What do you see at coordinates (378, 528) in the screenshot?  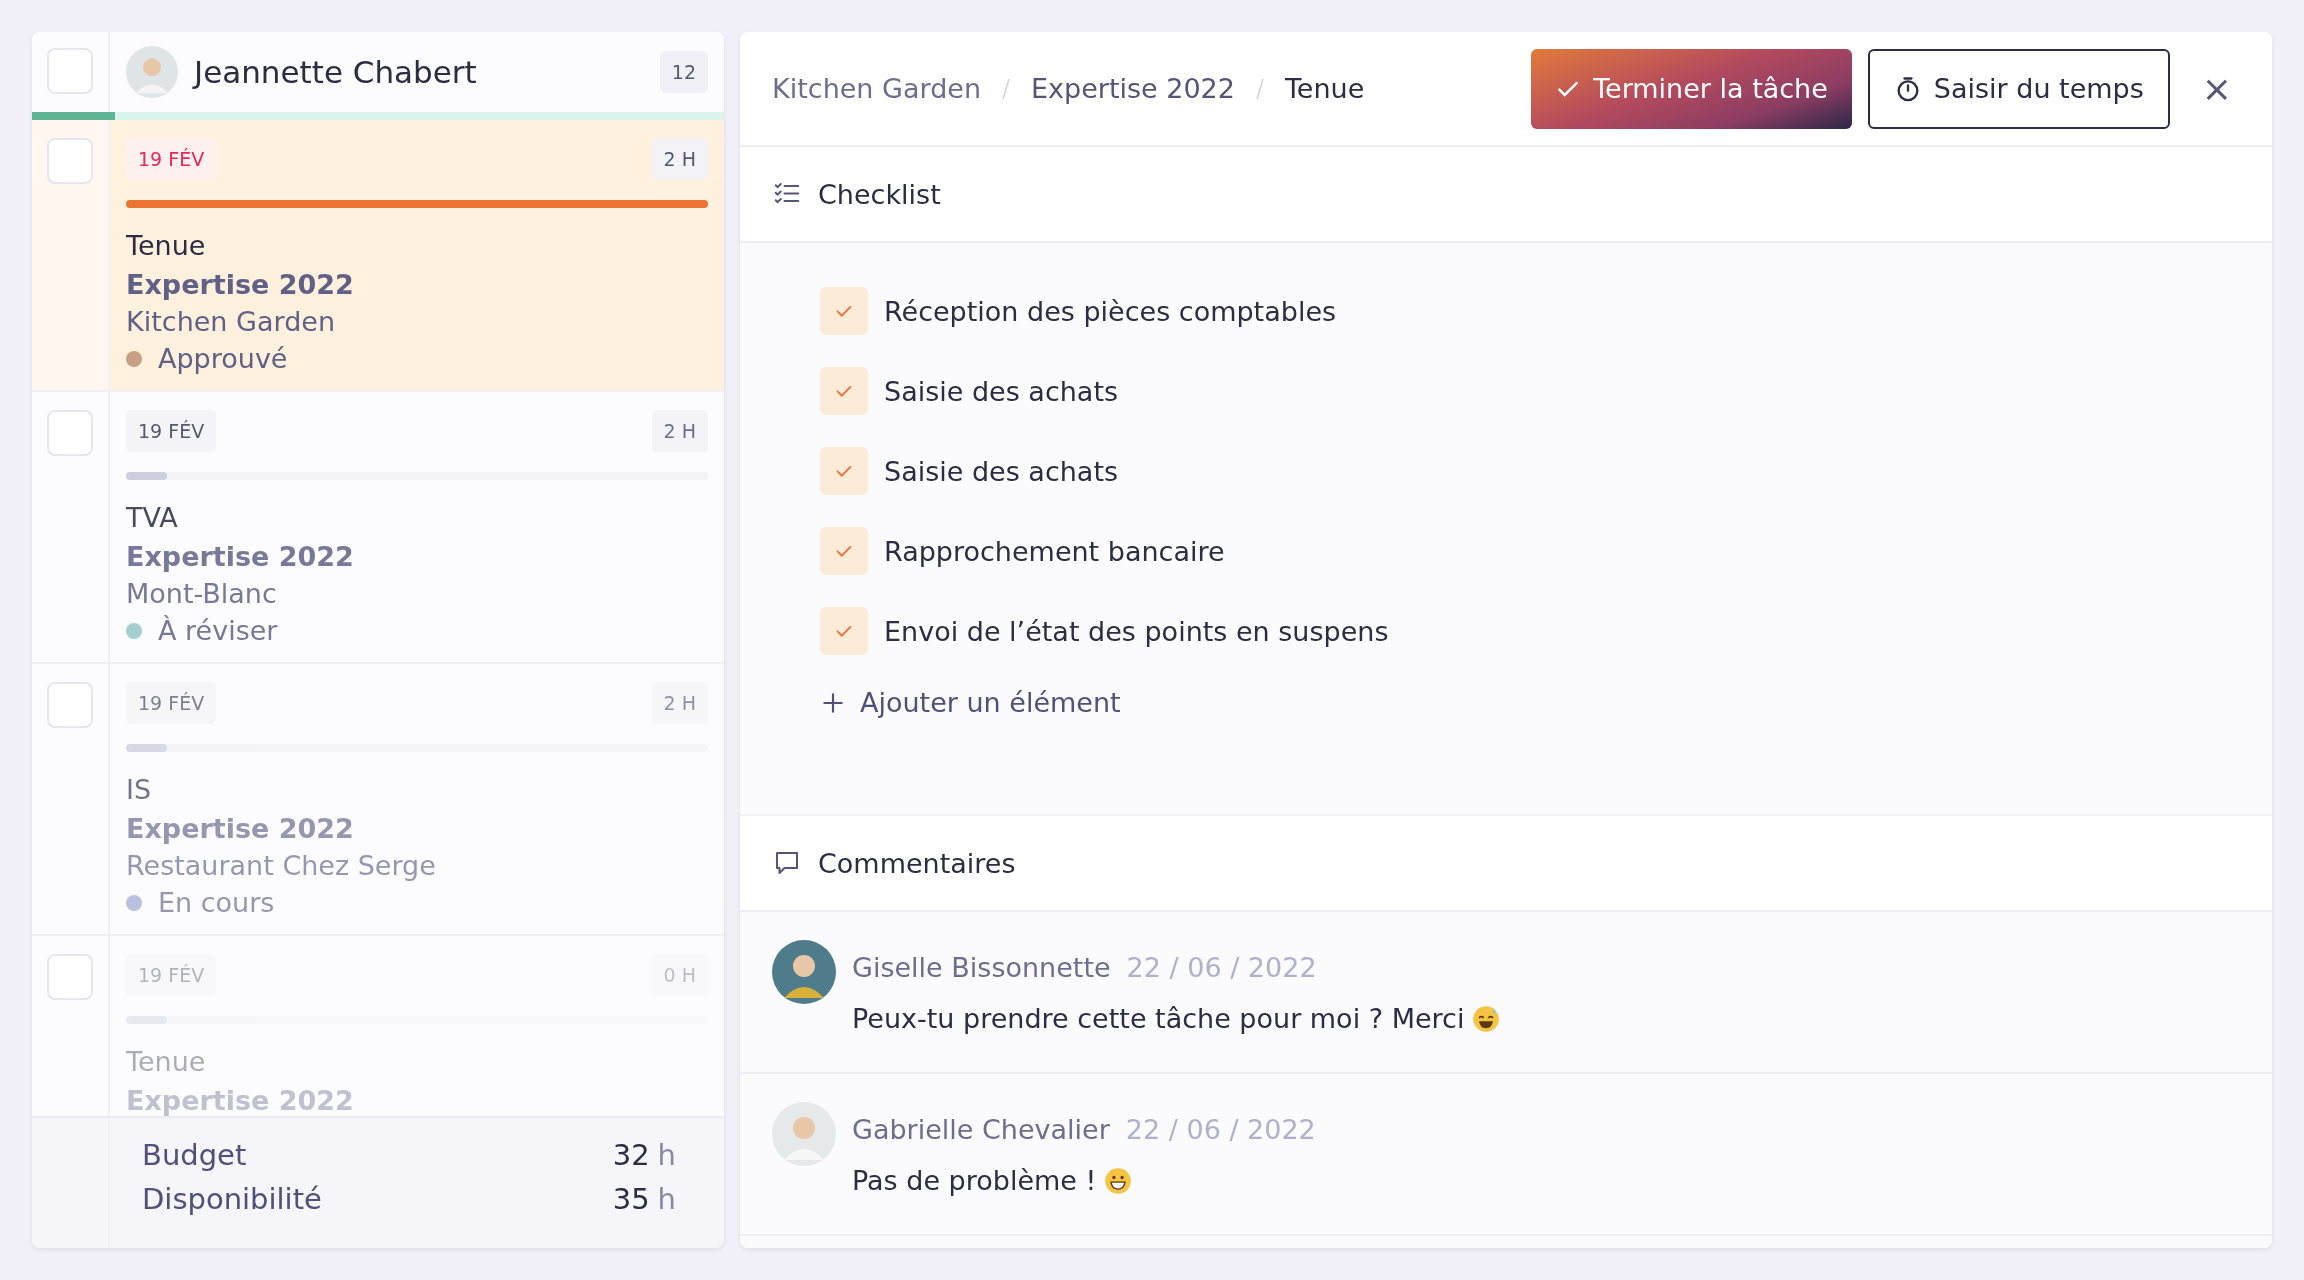 I see `task-card: 19 FÉV 2 H TVA Expertise 2022 Mont-Blanc À réviser` at bounding box center [378, 528].